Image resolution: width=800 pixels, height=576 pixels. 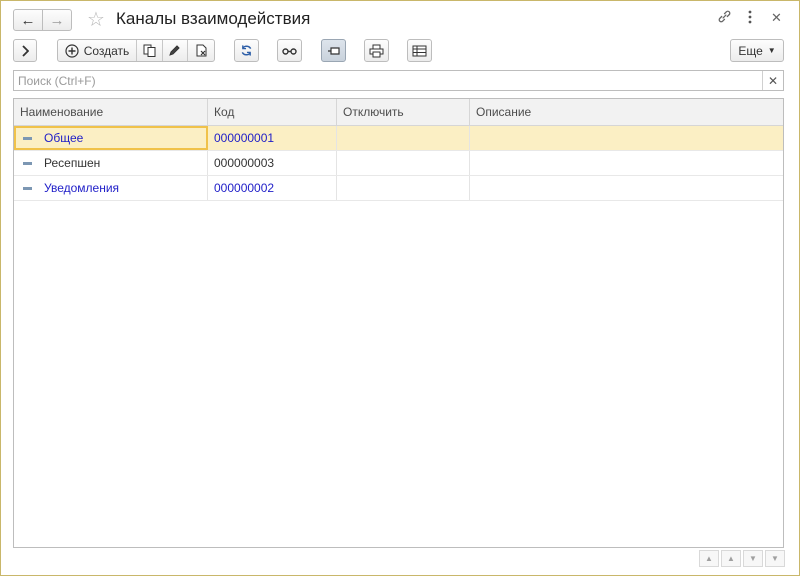 What do you see at coordinates (724, 18) in the screenshot?
I see `link-icon` at bounding box center [724, 18].